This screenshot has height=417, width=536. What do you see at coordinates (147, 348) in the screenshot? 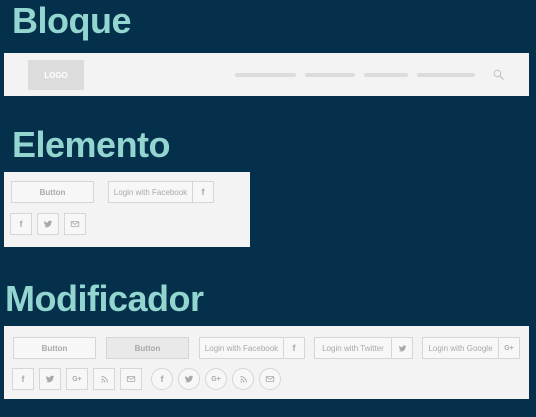
I see `button-filled: Button` at bounding box center [147, 348].